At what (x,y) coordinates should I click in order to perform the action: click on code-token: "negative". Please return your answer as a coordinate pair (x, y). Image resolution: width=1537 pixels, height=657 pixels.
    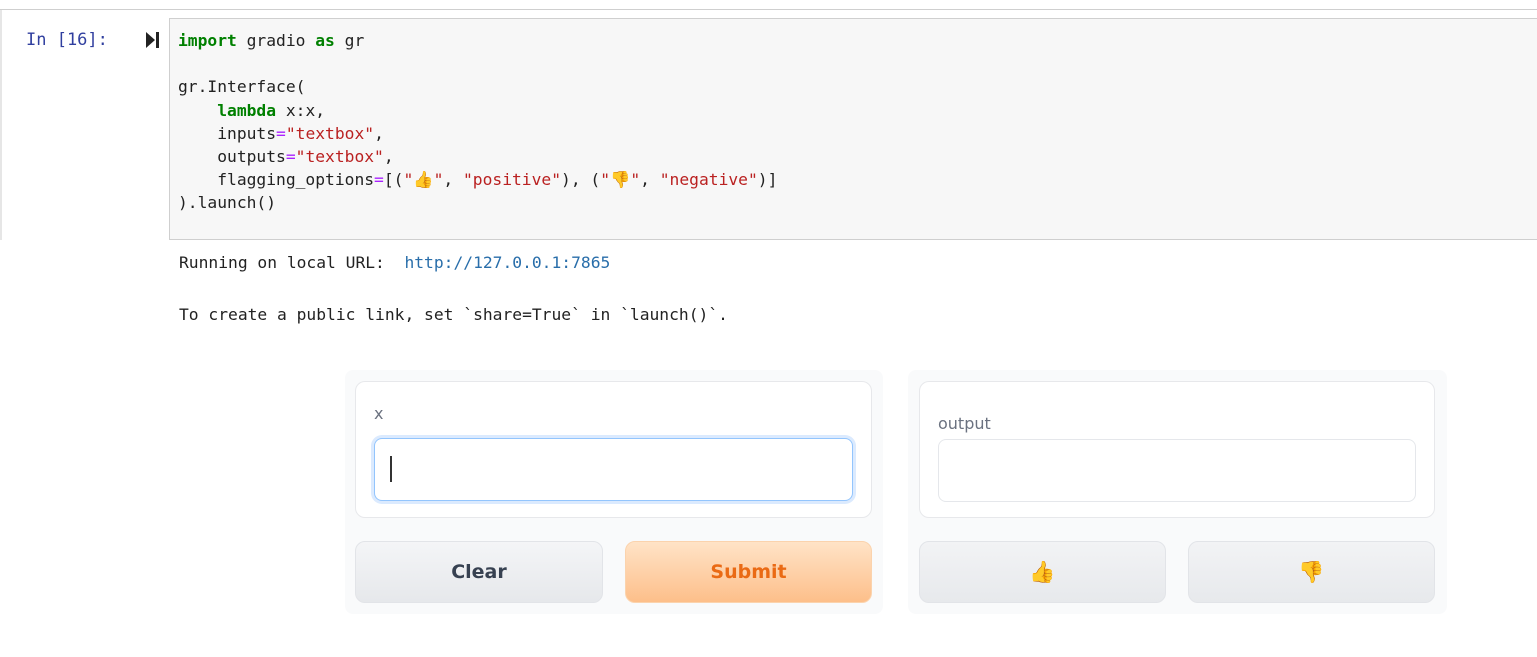
    Looking at the image, I should click on (708, 180).